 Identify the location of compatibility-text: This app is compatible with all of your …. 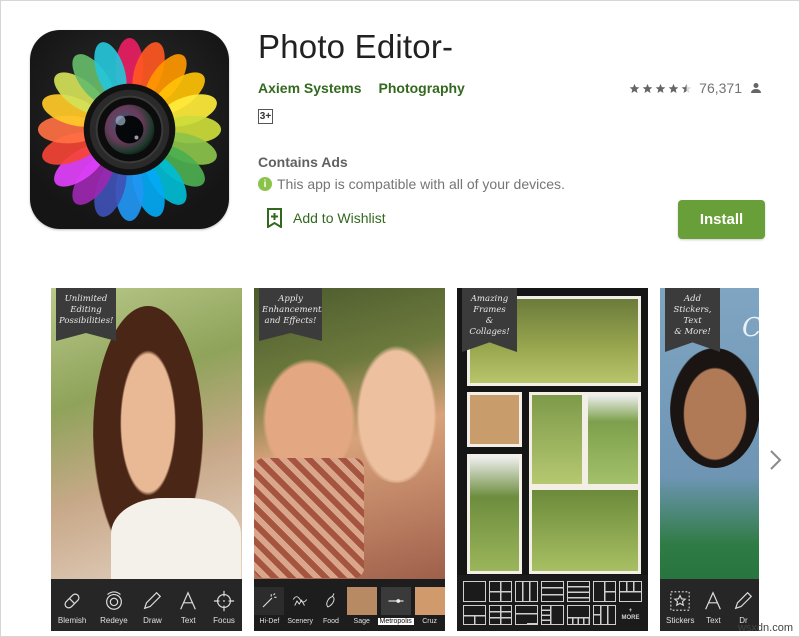
(421, 184).